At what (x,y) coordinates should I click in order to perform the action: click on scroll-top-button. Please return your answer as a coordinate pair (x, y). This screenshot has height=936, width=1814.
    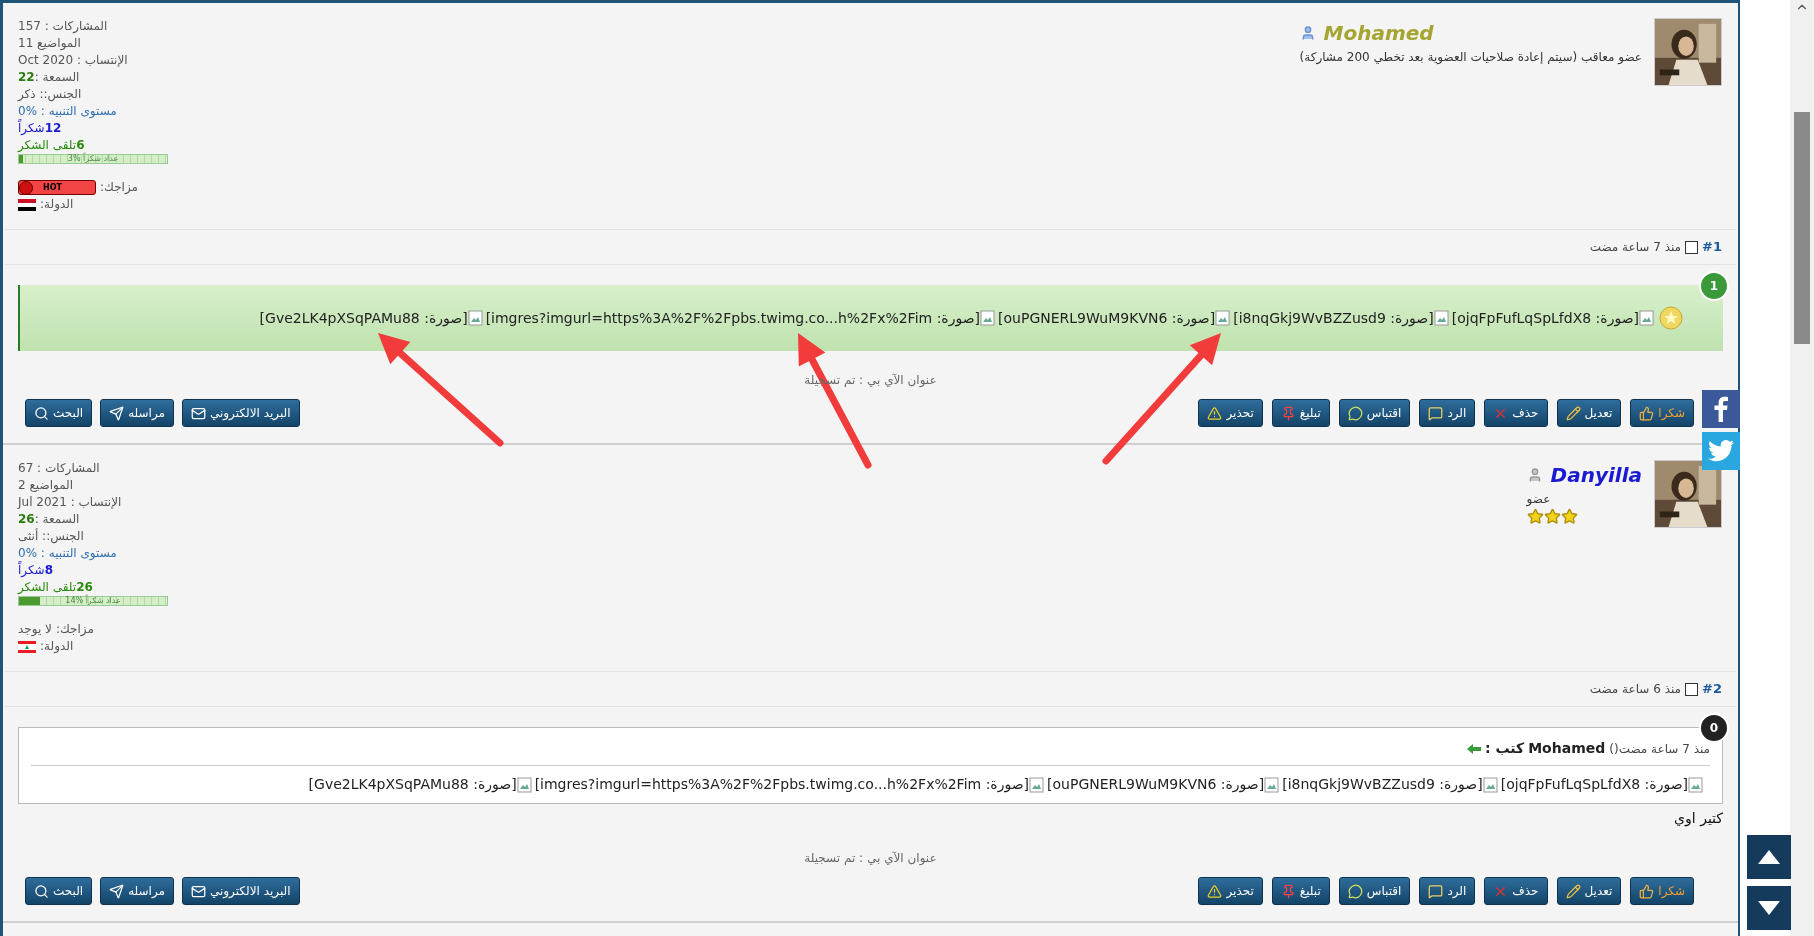
    Looking at the image, I should click on (1769, 857).